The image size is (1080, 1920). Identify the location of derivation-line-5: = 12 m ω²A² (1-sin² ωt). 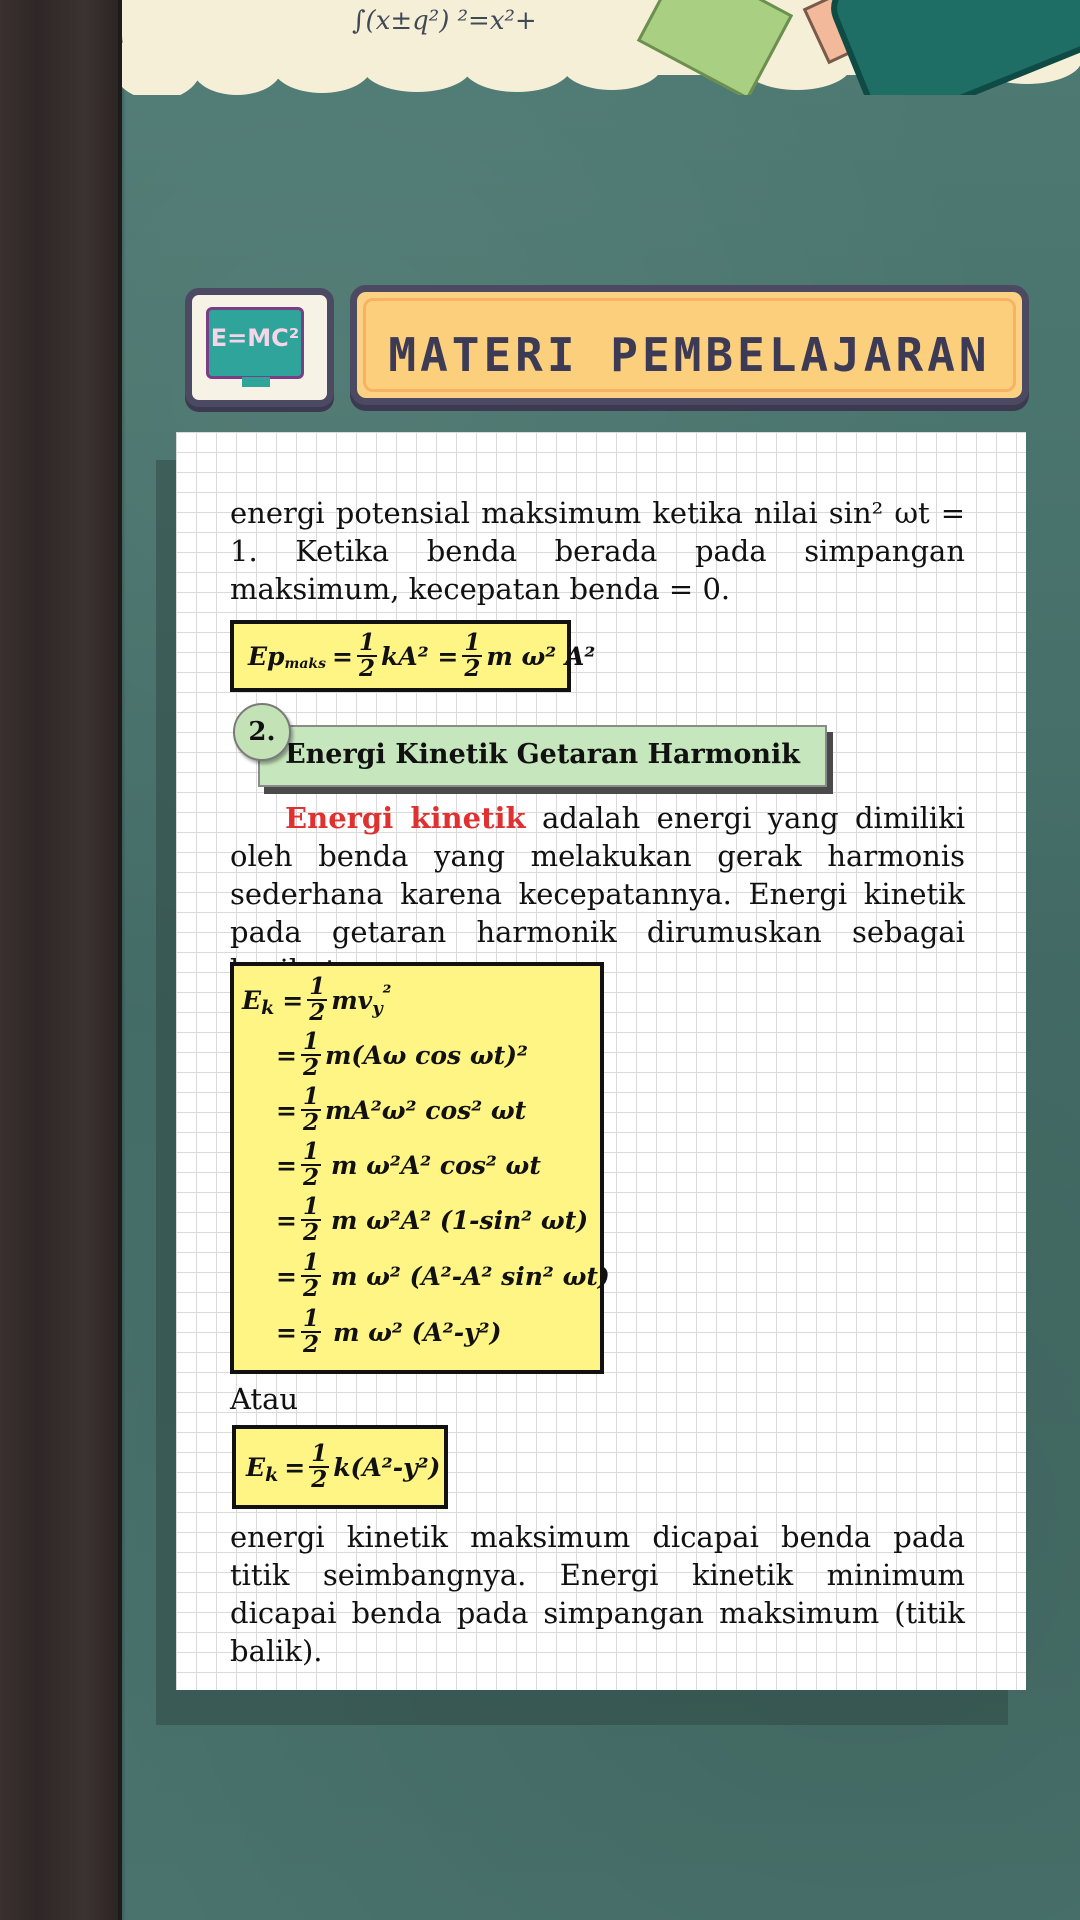
(432, 1220).